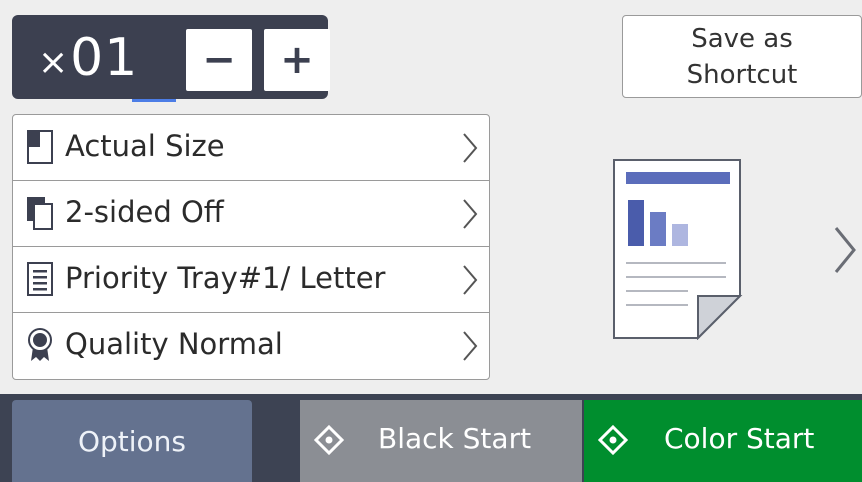 The height and width of the screenshot is (482, 862). I want to click on increase-copies-button: +, so click(297, 60).